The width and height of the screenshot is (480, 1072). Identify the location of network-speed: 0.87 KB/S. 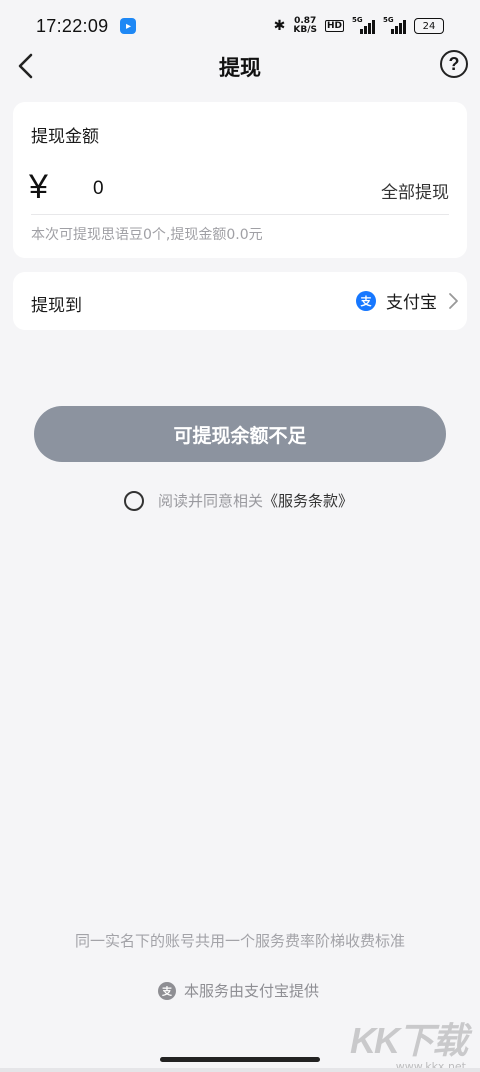
(305, 26).